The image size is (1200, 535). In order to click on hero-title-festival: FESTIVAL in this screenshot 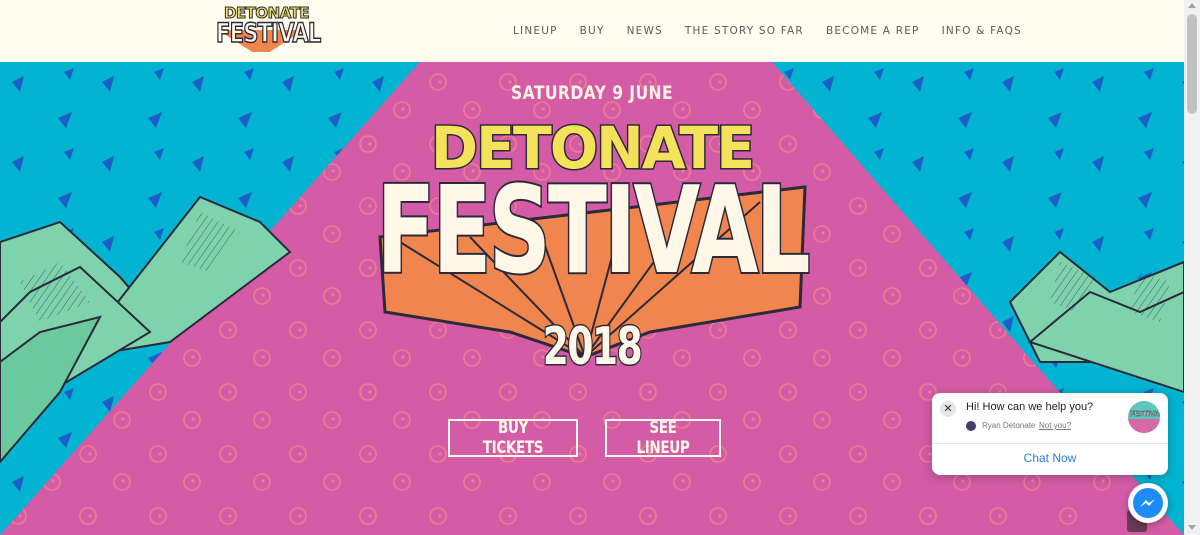, I will do `click(593, 231)`.